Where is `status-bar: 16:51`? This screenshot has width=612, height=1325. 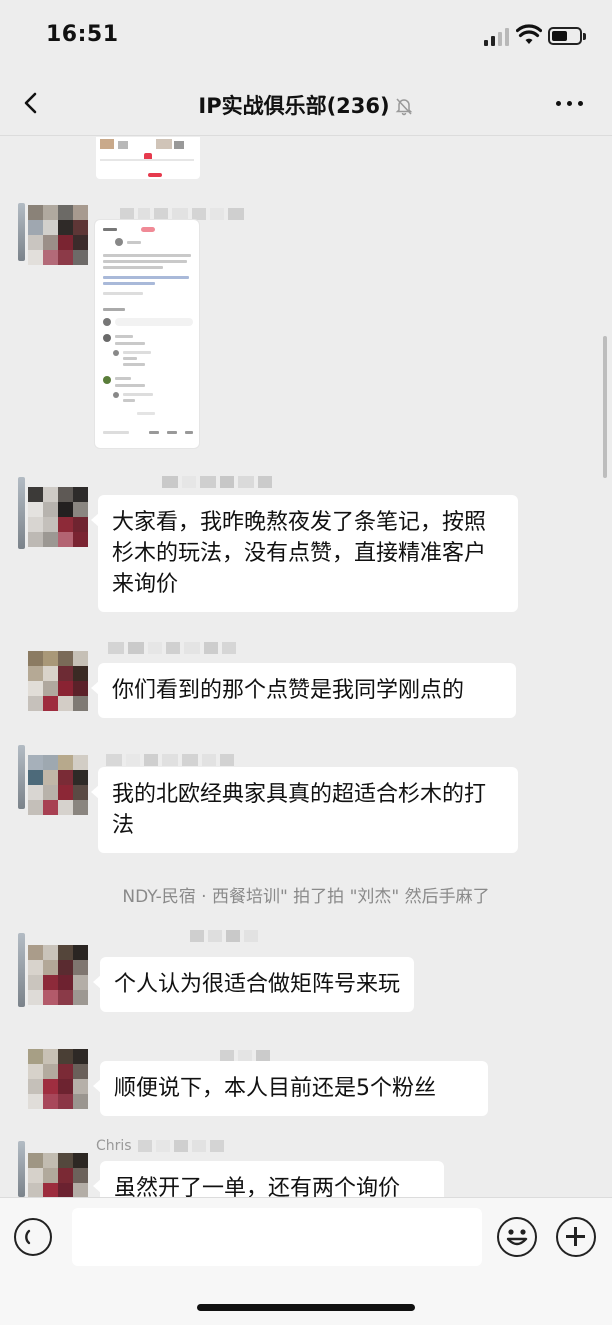 status-bar: 16:51 is located at coordinates (306, 35).